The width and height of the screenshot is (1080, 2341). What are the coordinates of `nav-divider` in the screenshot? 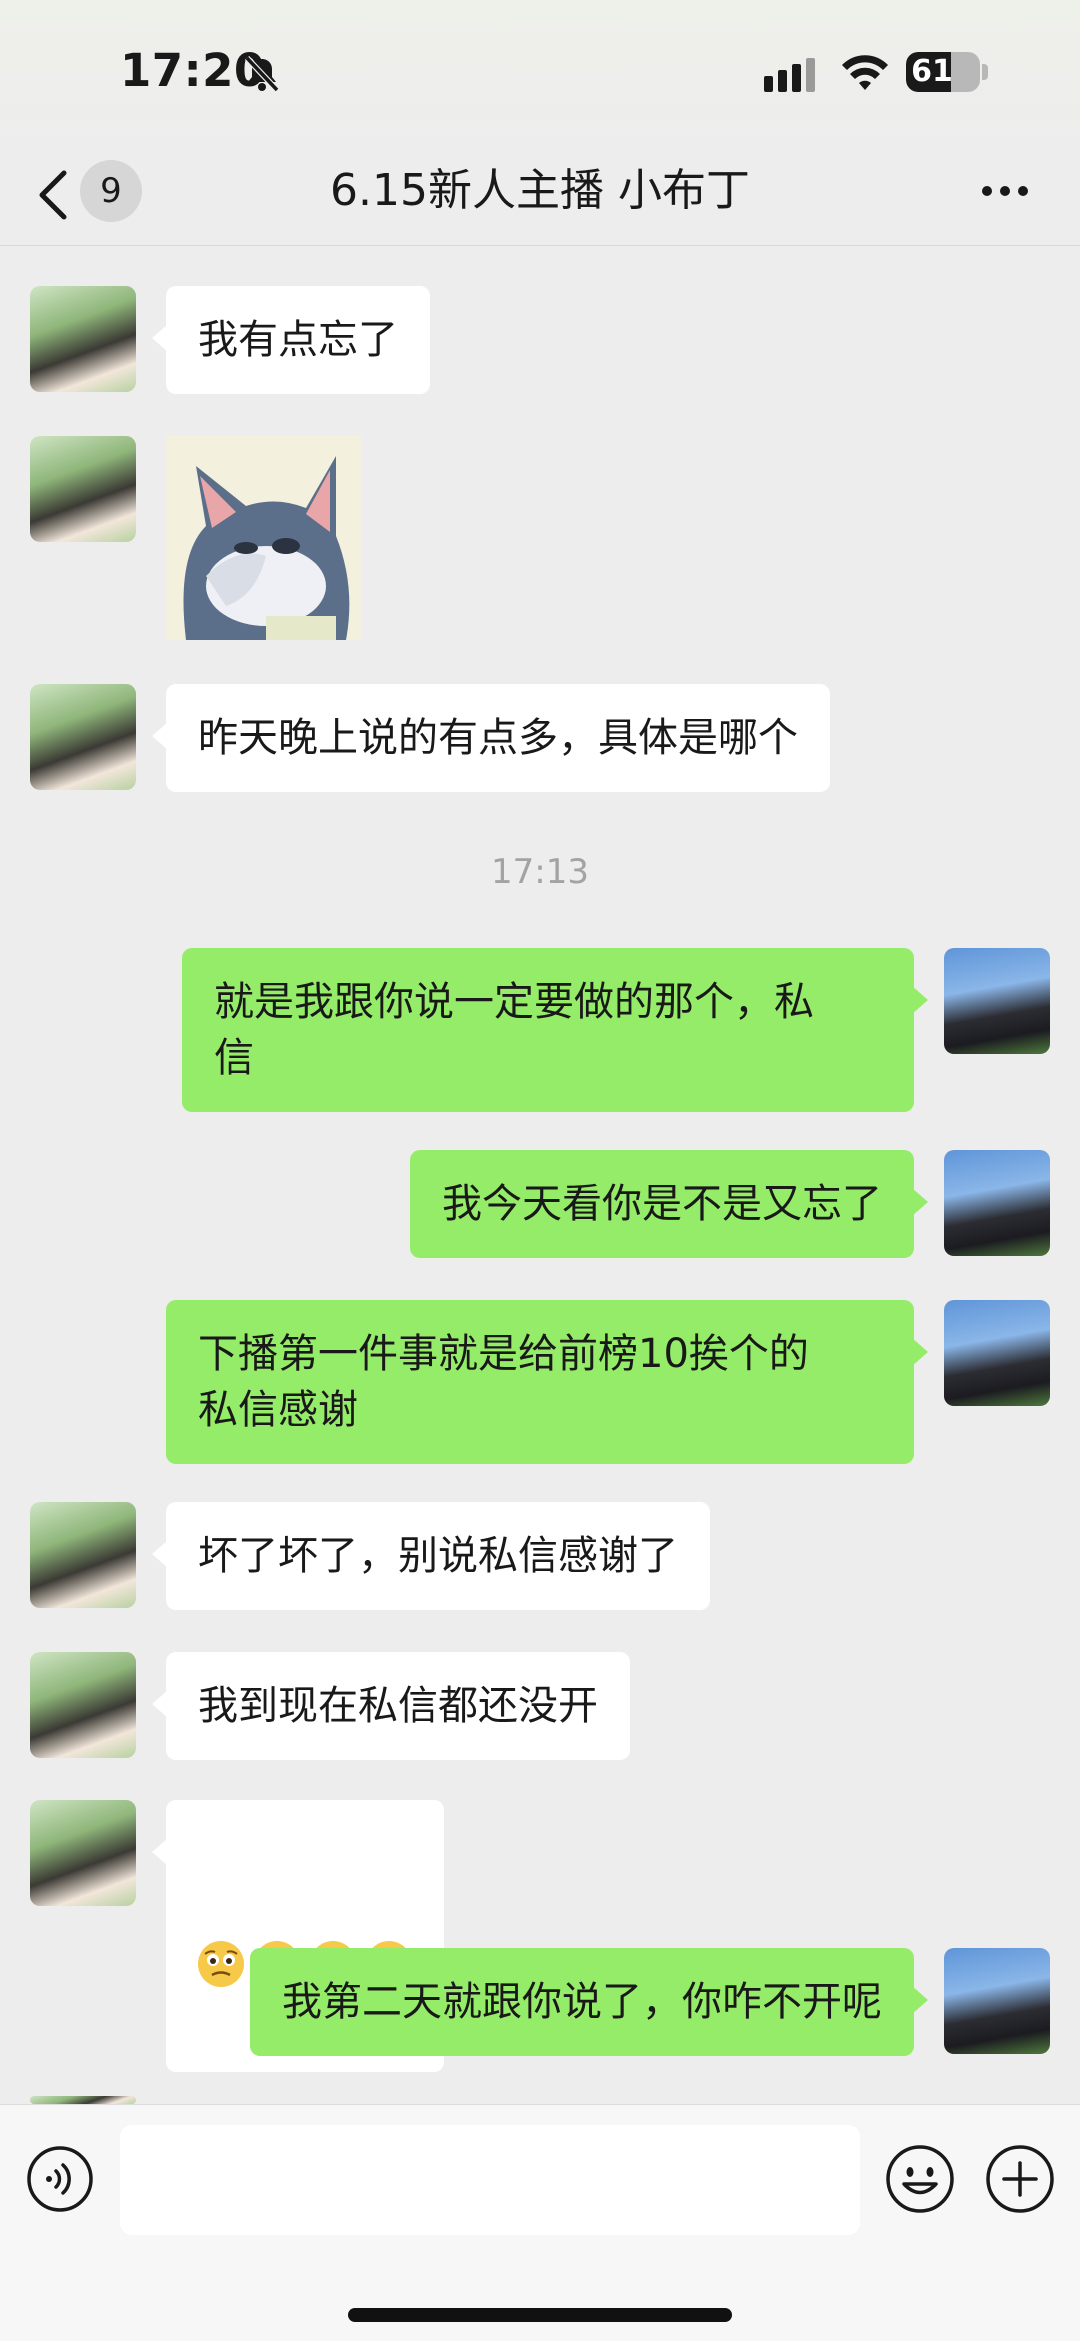 It's located at (540, 245).